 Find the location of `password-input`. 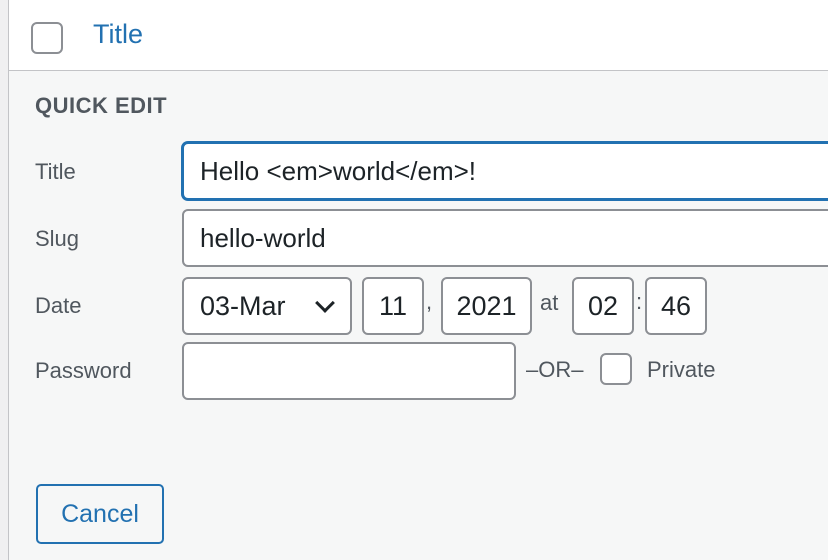

password-input is located at coordinates (349, 371).